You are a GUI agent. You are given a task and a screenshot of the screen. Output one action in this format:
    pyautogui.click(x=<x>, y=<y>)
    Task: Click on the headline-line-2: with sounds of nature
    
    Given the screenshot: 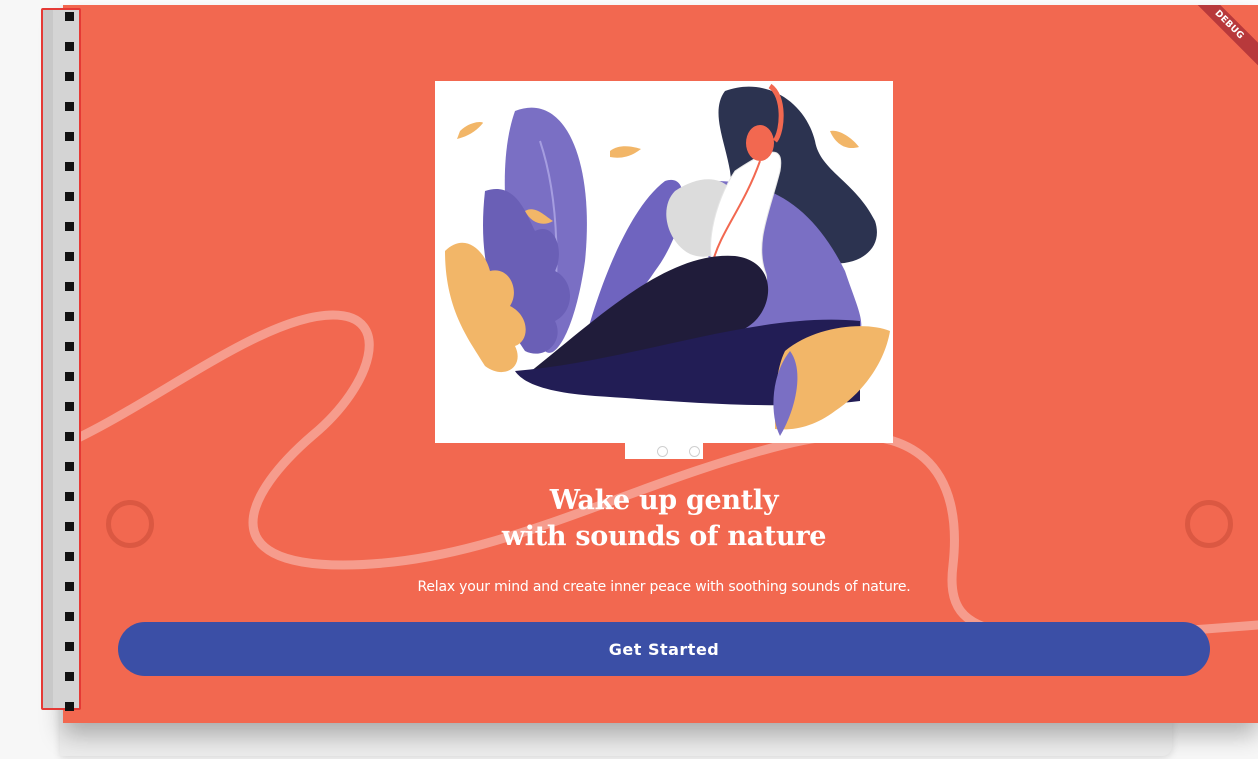 What is the action you would take?
    pyautogui.click(x=664, y=536)
    